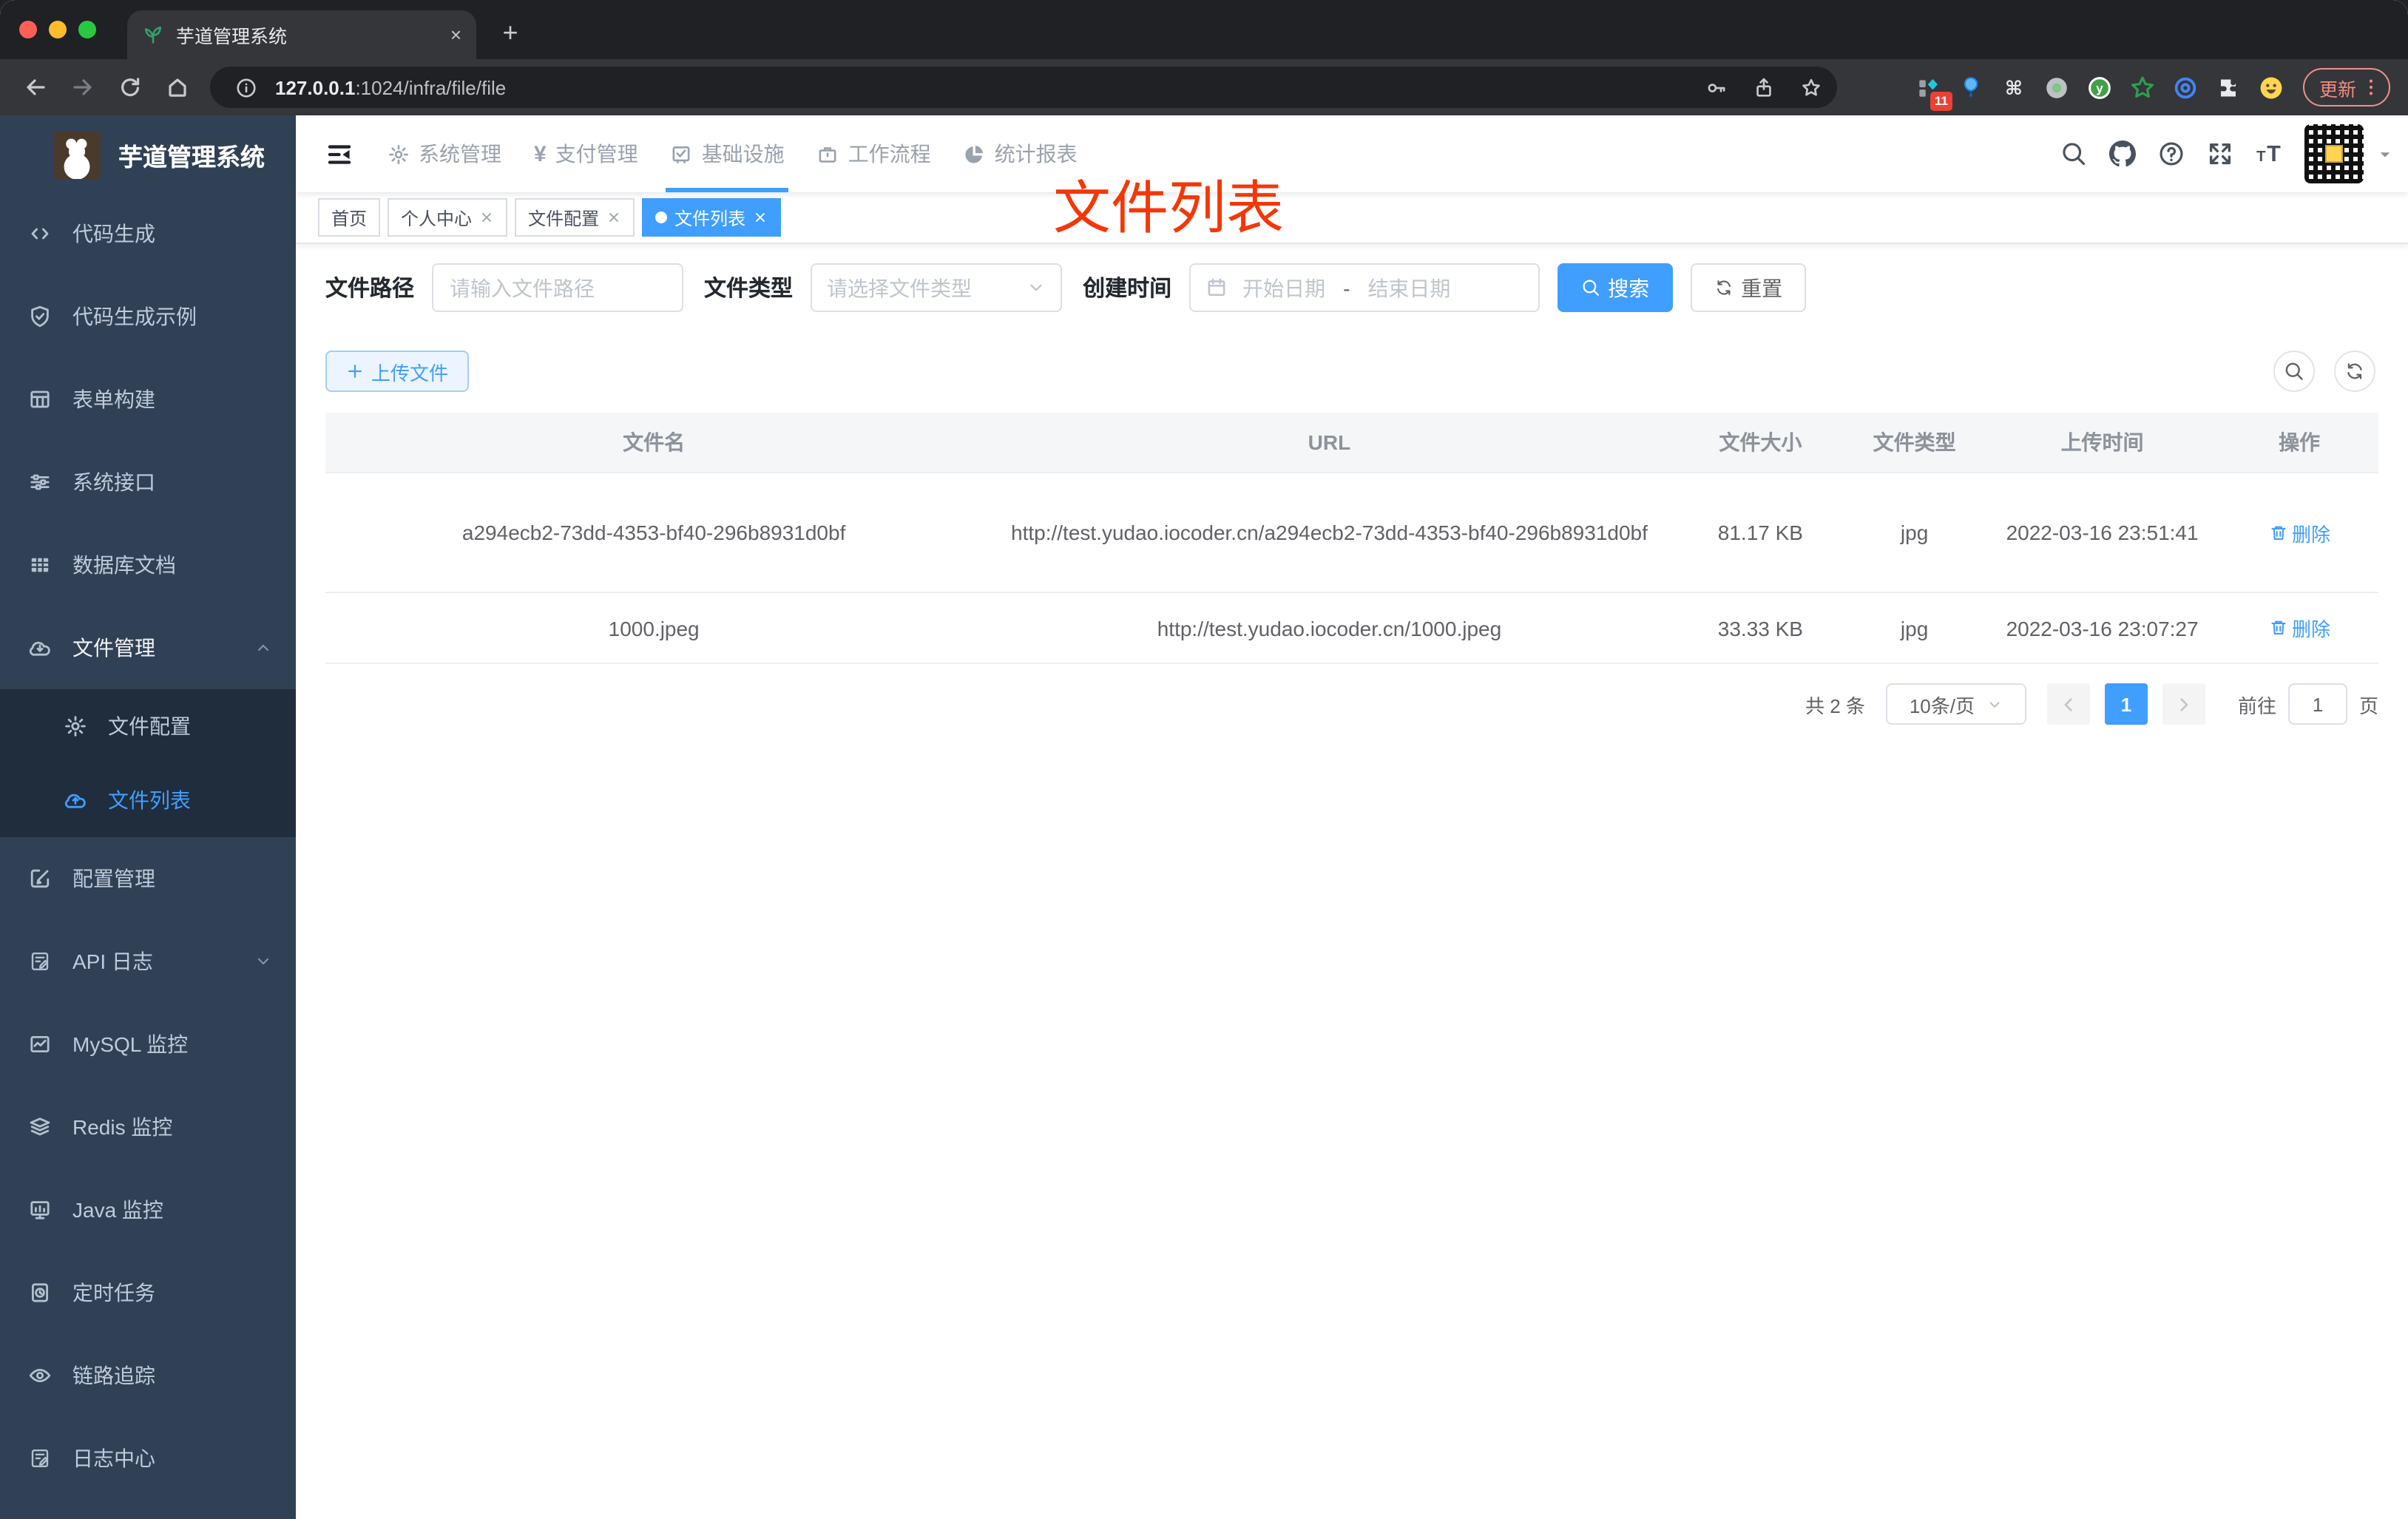  What do you see at coordinates (113, 1375) in the screenshot?
I see `sidebar-item-label: 链路追踪` at bounding box center [113, 1375].